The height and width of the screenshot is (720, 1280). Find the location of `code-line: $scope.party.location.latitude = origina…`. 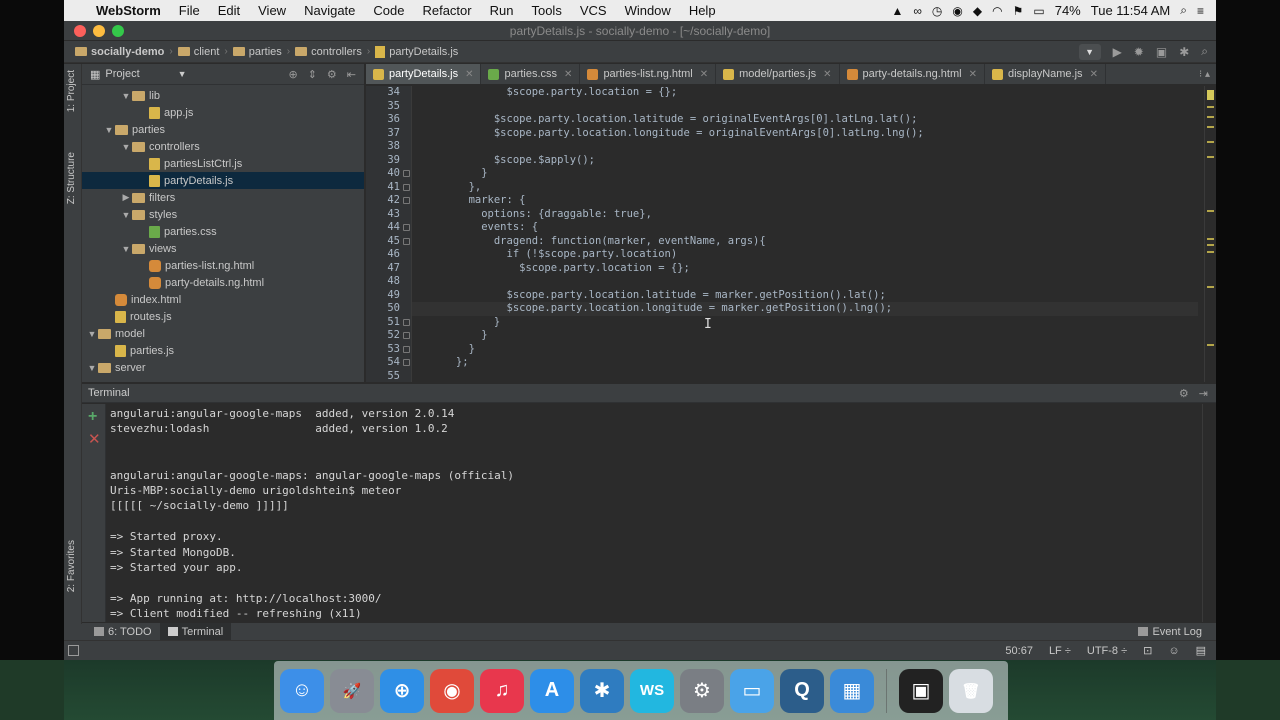

code-line: $scope.party.location.latitude = origina… is located at coordinates (808, 120).